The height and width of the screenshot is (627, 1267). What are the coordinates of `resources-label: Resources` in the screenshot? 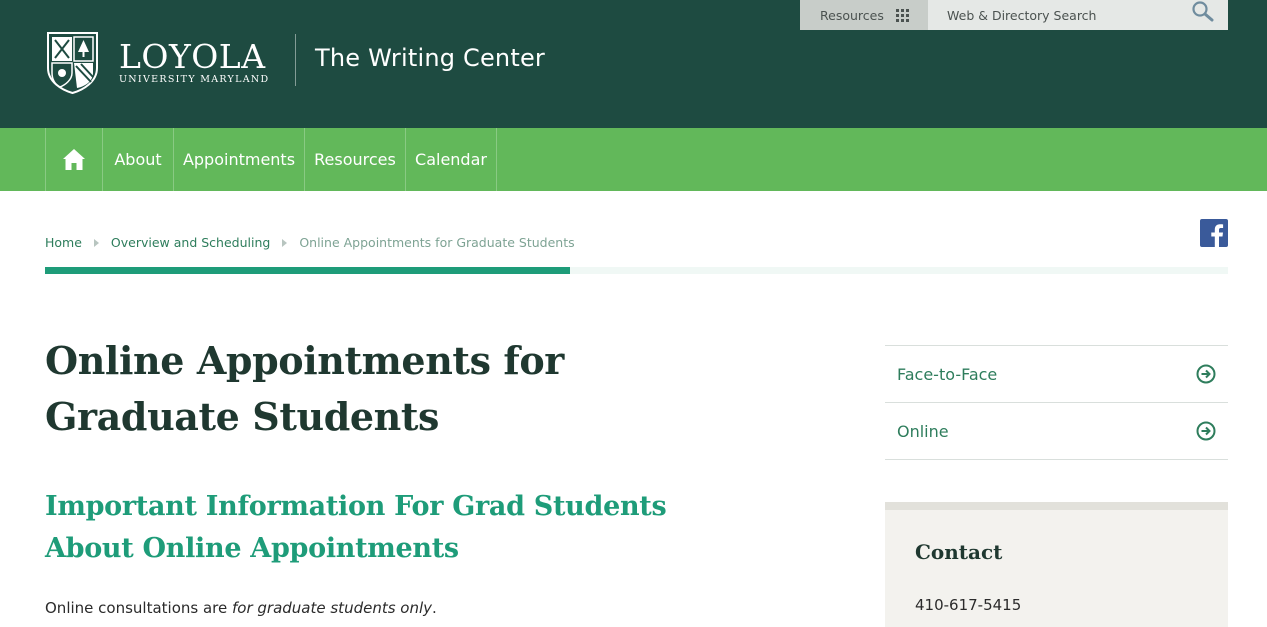 It's located at (852, 15).